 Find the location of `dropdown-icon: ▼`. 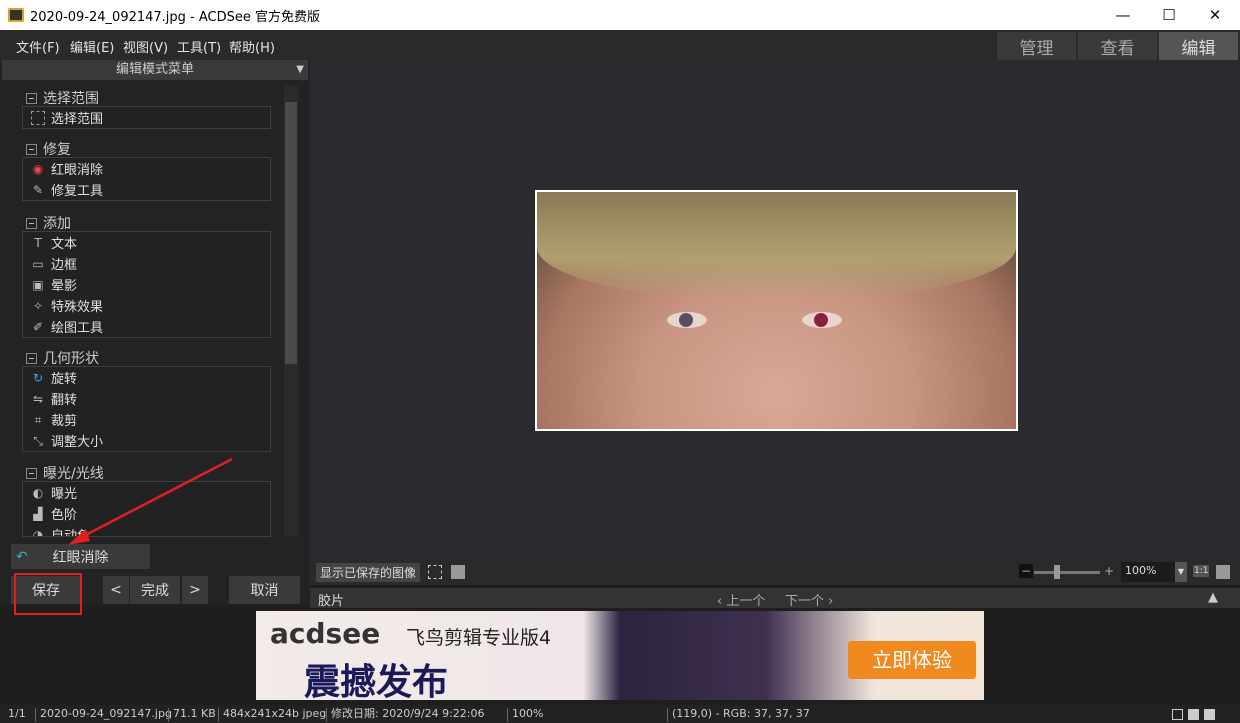

dropdown-icon: ▼ is located at coordinates (300, 70).